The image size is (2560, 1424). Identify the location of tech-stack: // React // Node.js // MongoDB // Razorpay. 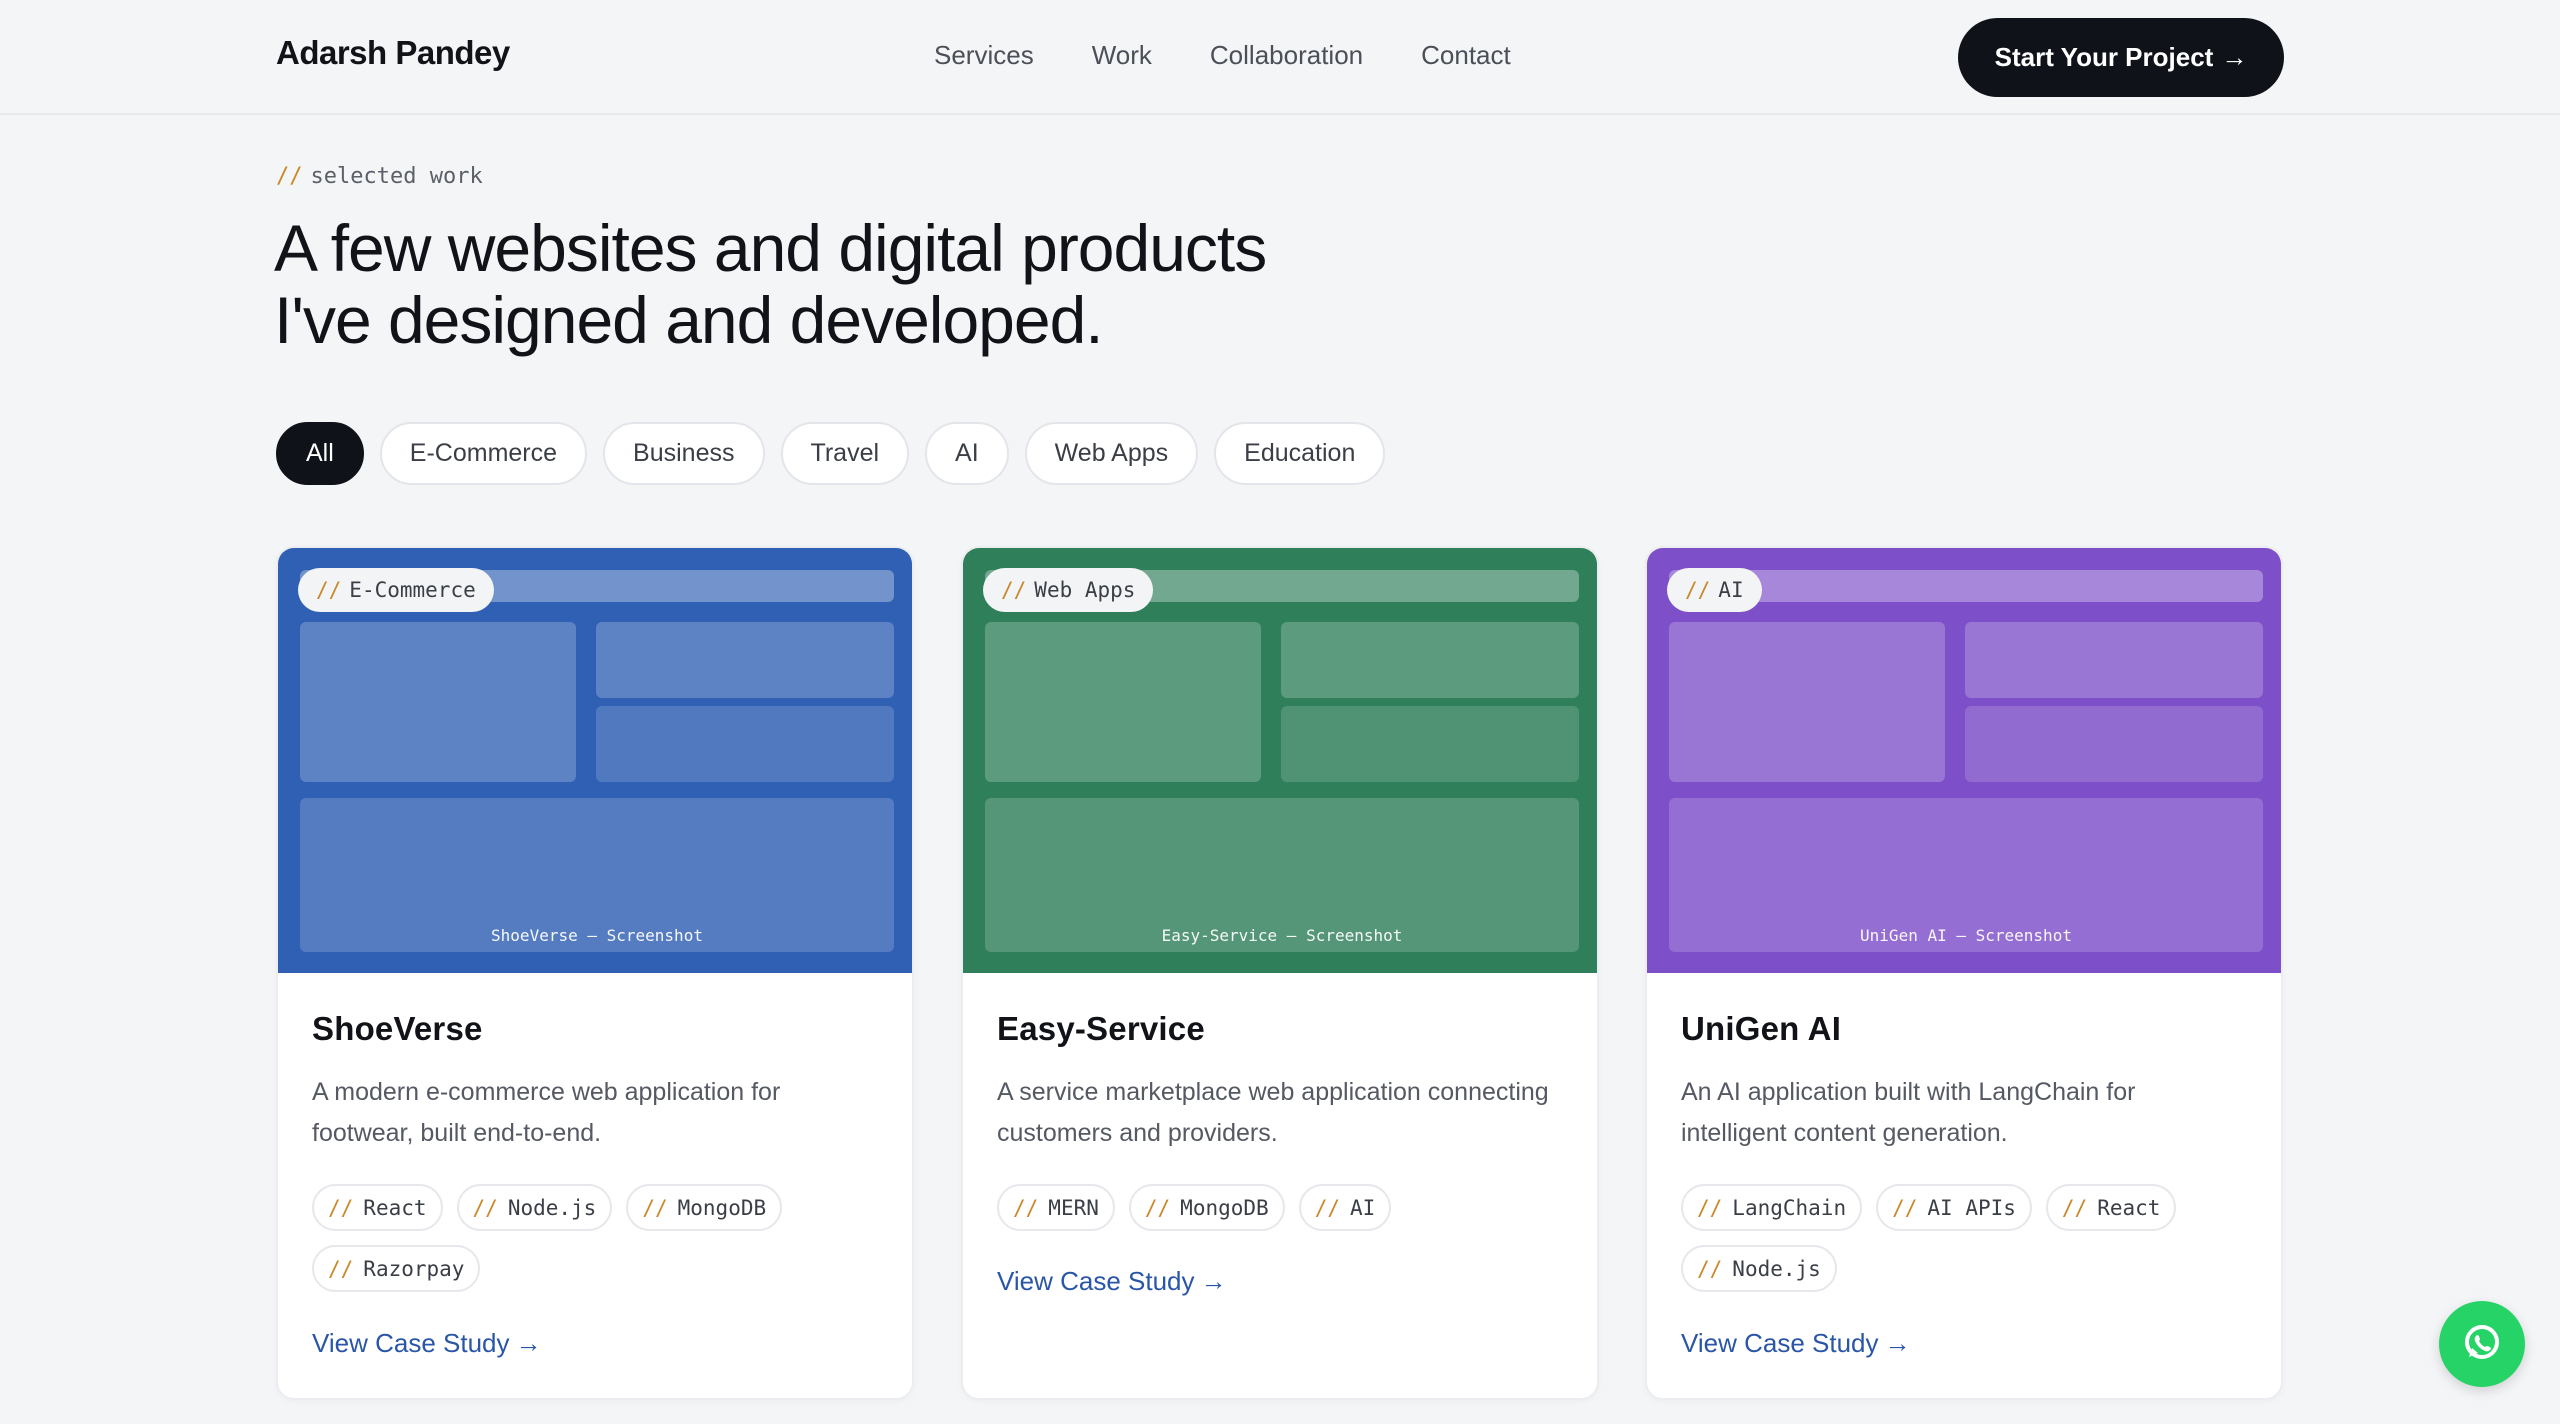
(602, 1238).